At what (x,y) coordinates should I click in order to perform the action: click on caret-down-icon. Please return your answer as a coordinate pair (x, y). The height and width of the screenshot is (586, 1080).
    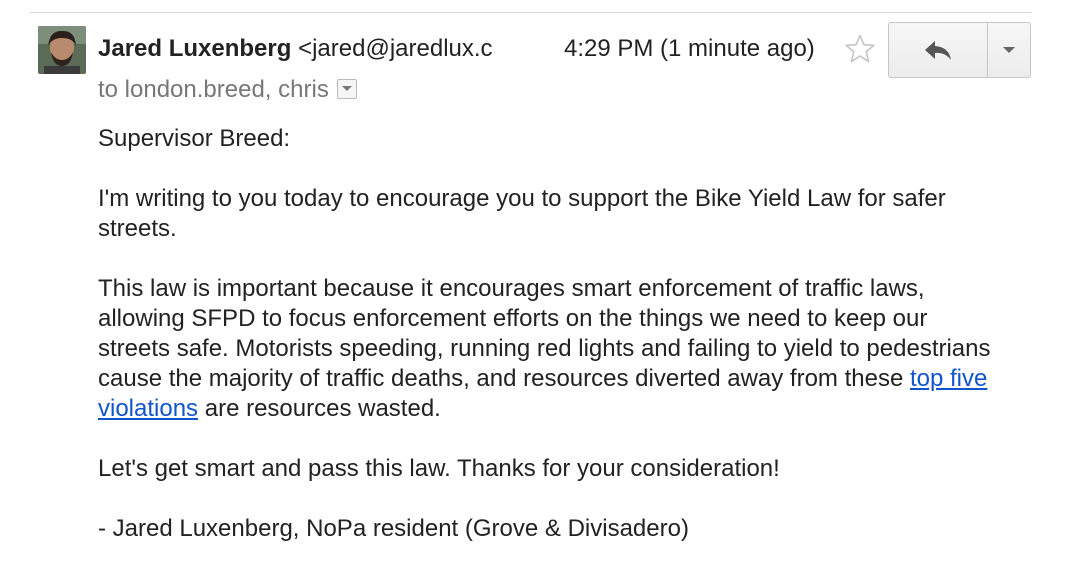
    Looking at the image, I should click on (346, 88).